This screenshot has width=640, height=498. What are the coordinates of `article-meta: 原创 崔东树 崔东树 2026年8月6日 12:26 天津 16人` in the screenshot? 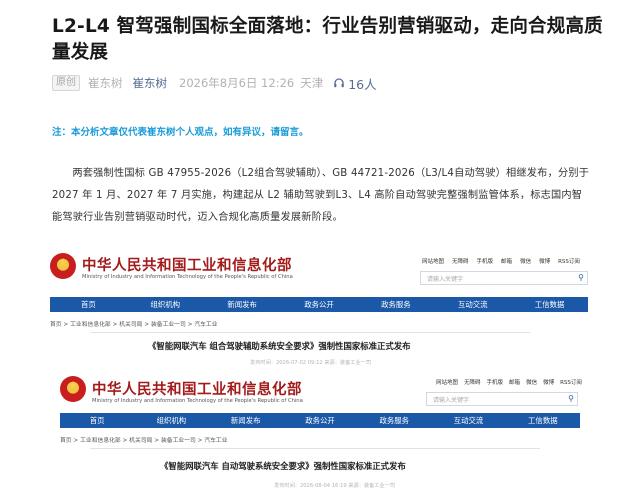 It's located at (214, 83).